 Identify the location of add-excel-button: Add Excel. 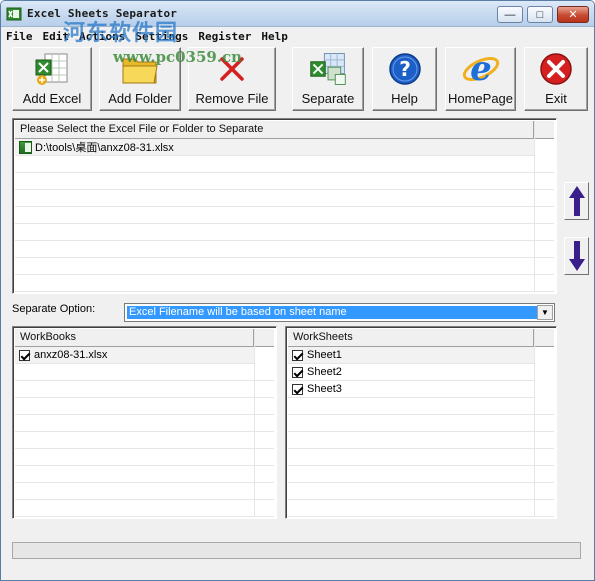
(52, 79).